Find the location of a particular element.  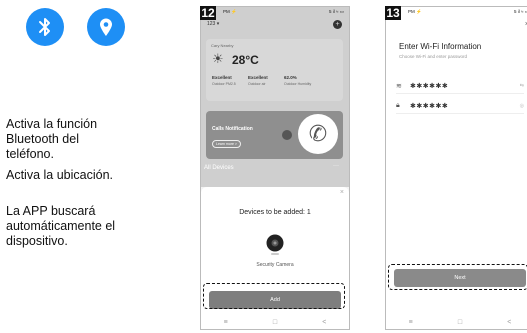

device-name: Security Camera is located at coordinates (275, 265).